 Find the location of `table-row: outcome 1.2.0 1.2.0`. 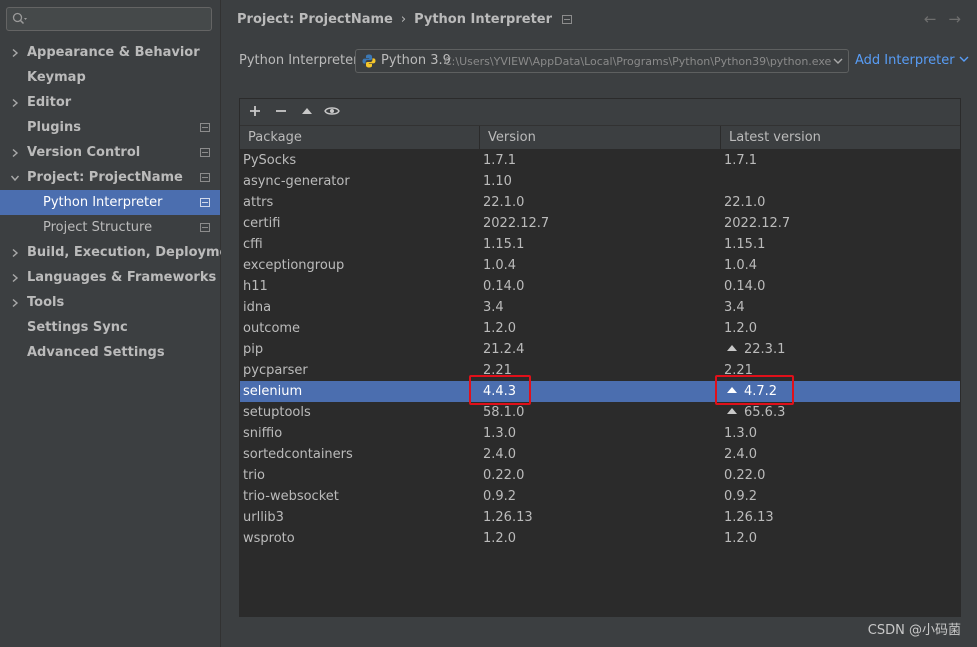

table-row: outcome 1.2.0 1.2.0 is located at coordinates (600, 328).